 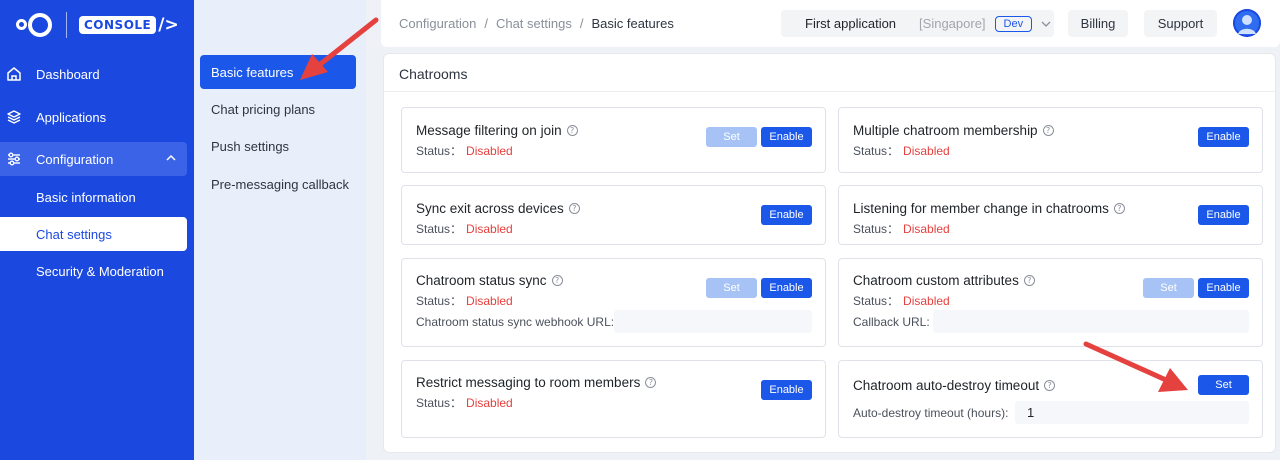 What do you see at coordinates (515, 322) in the screenshot?
I see `webhook-url-label: Chatroom status sync webhook URL:` at bounding box center [515, 322].